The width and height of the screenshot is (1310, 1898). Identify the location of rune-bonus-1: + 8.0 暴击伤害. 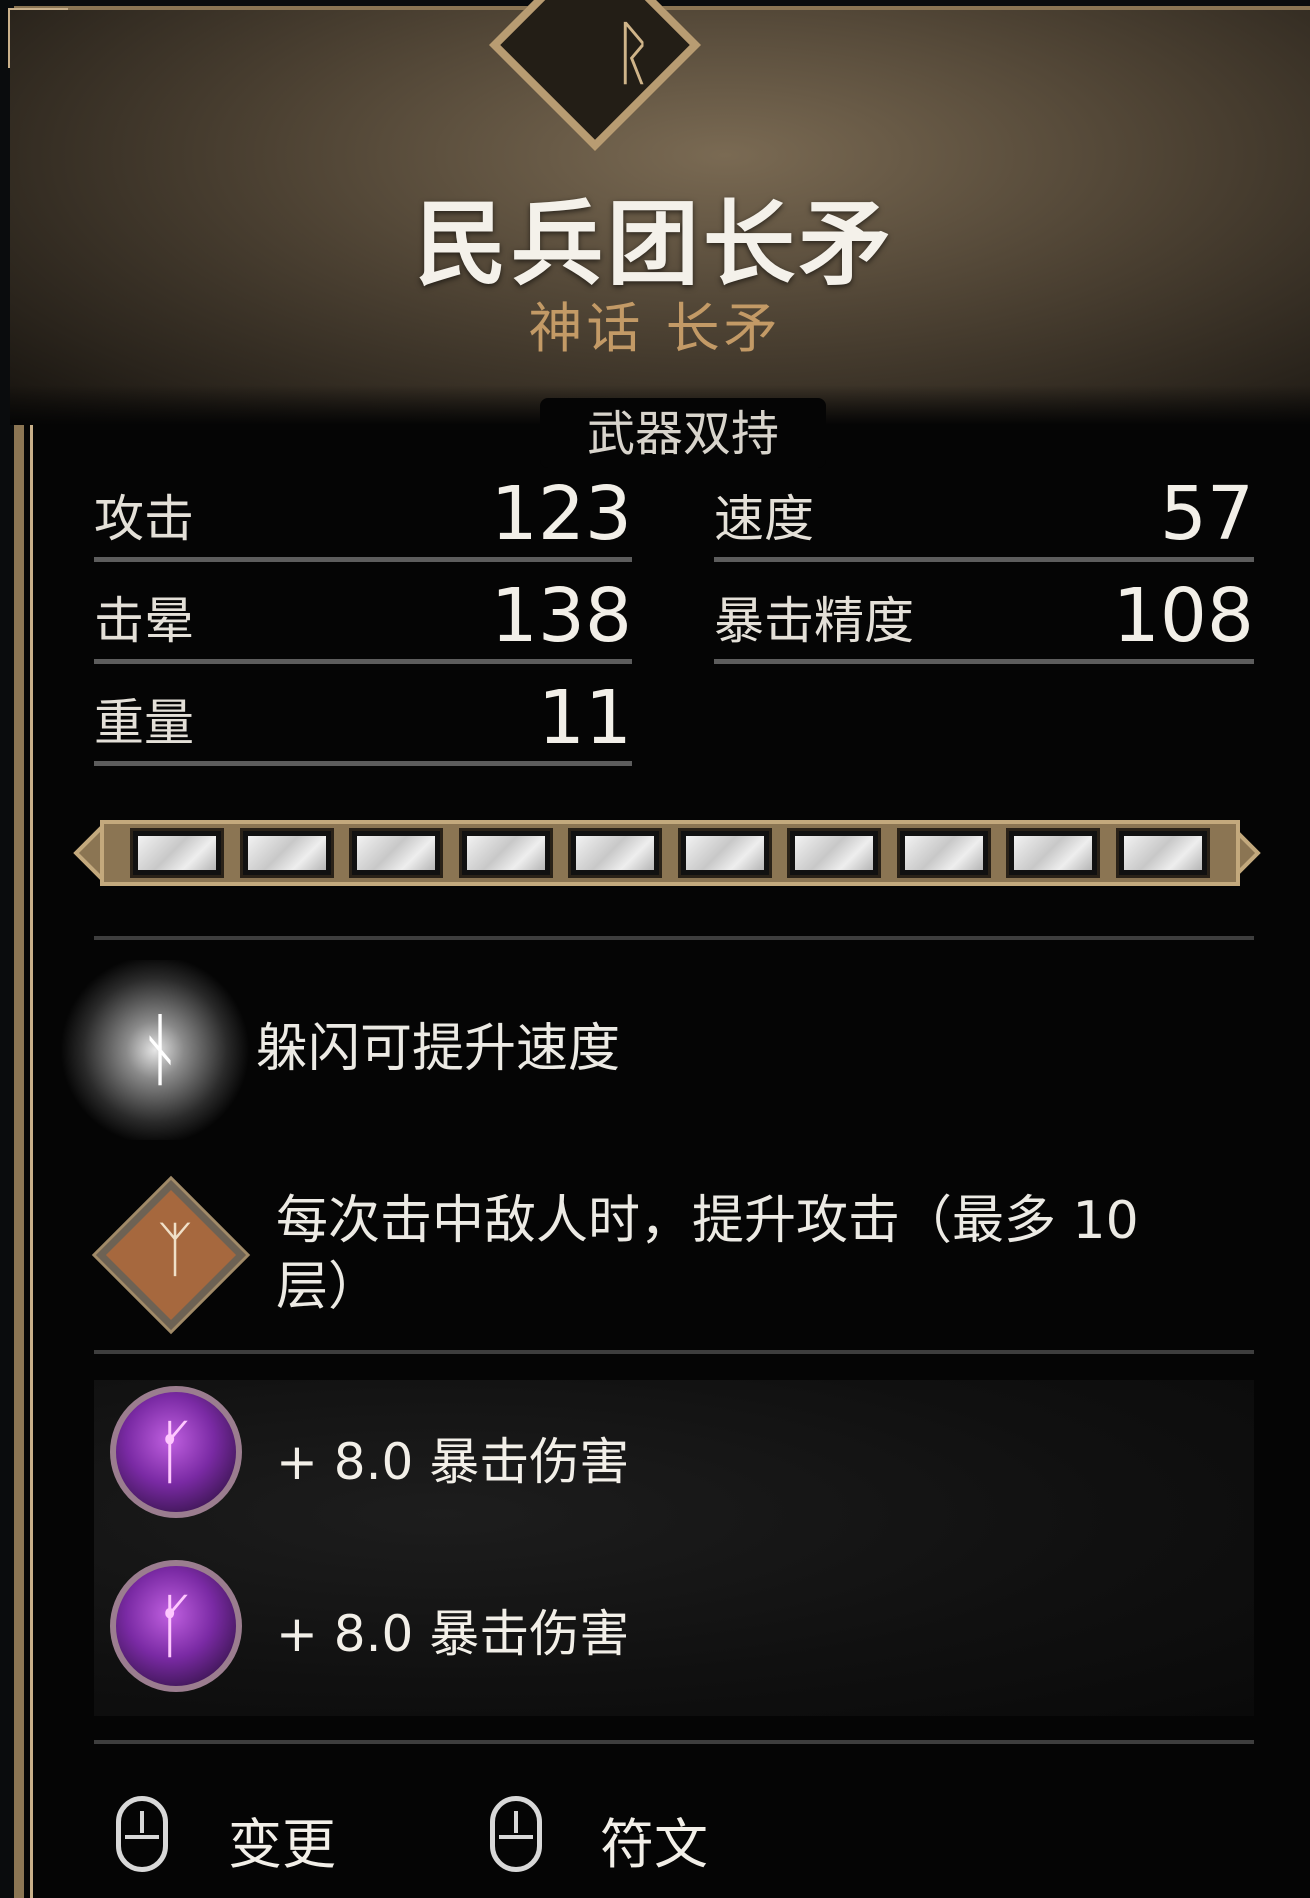
(453, 1462).